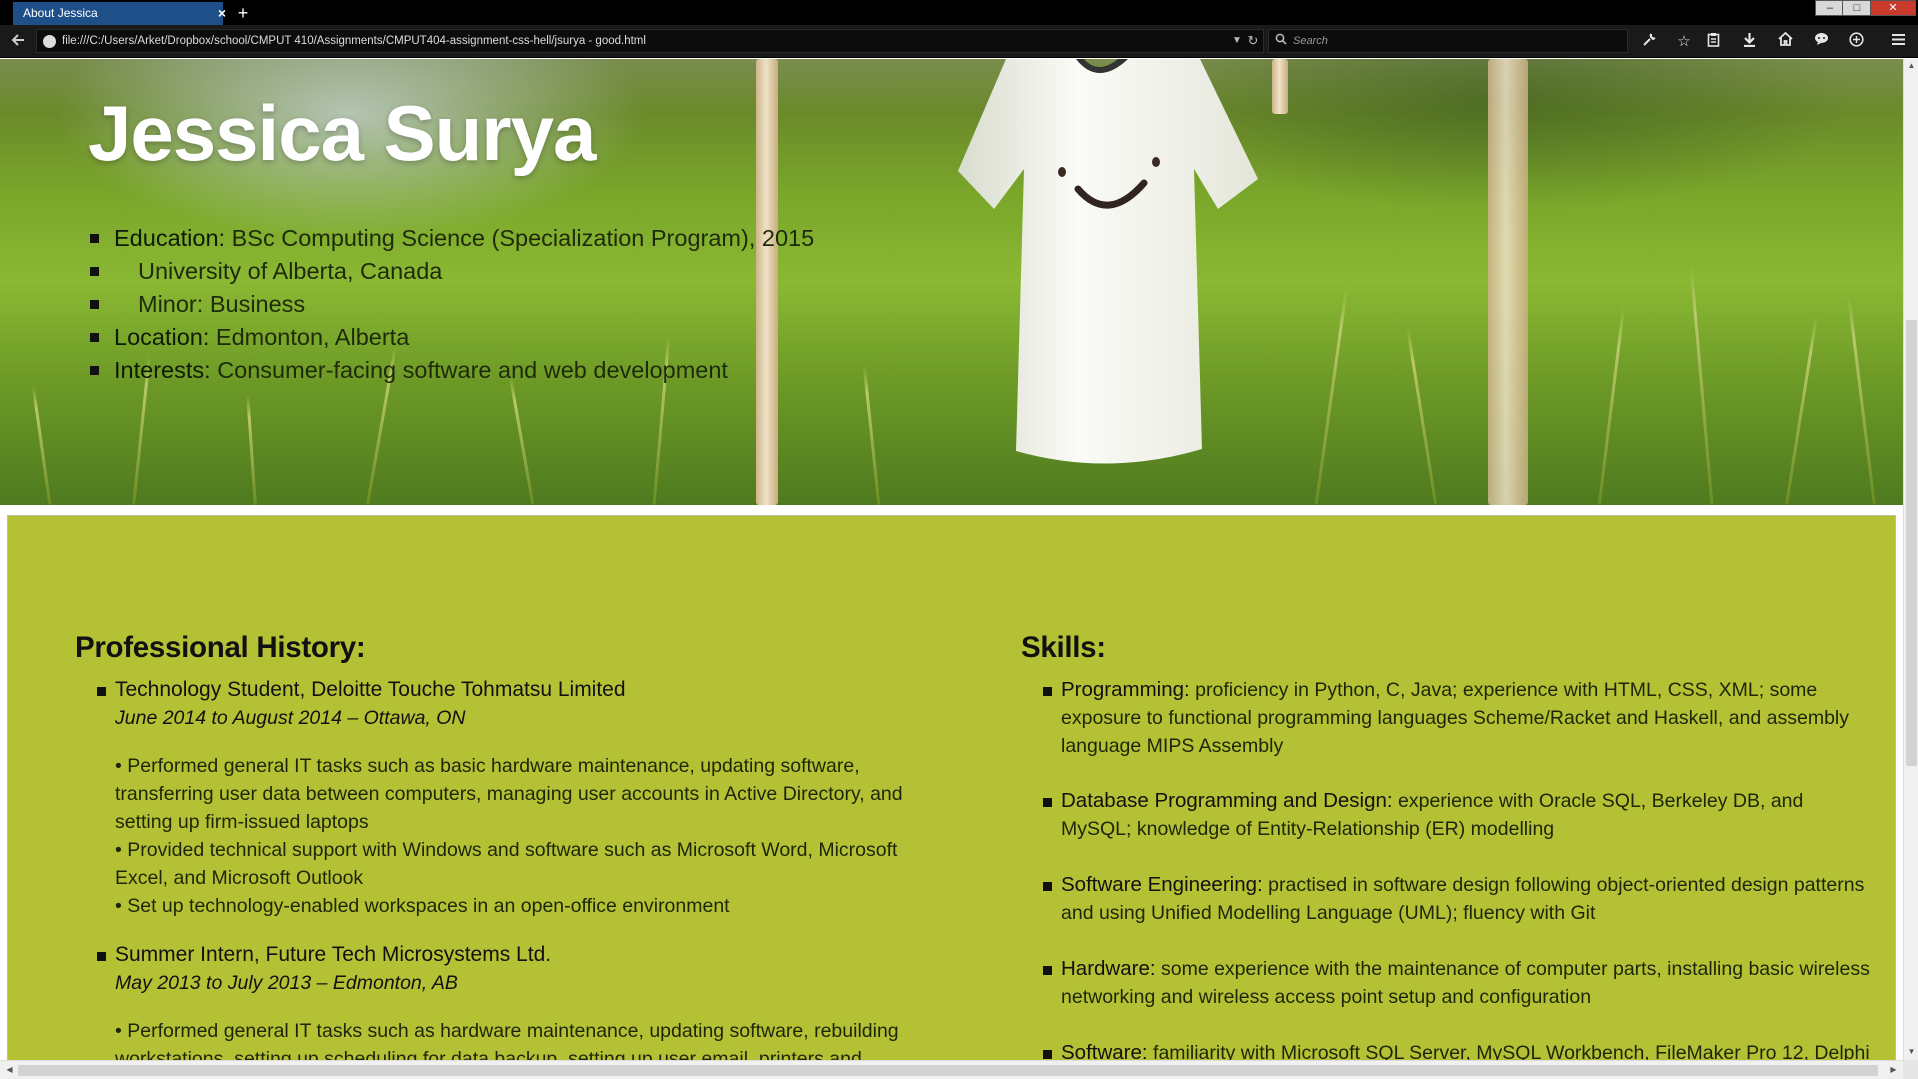 This screenshot has width=1918, height=1079. Describe the element at coordinates (342, 133) in the screenshot. I see `page-title: Jessica Surya` at that location.